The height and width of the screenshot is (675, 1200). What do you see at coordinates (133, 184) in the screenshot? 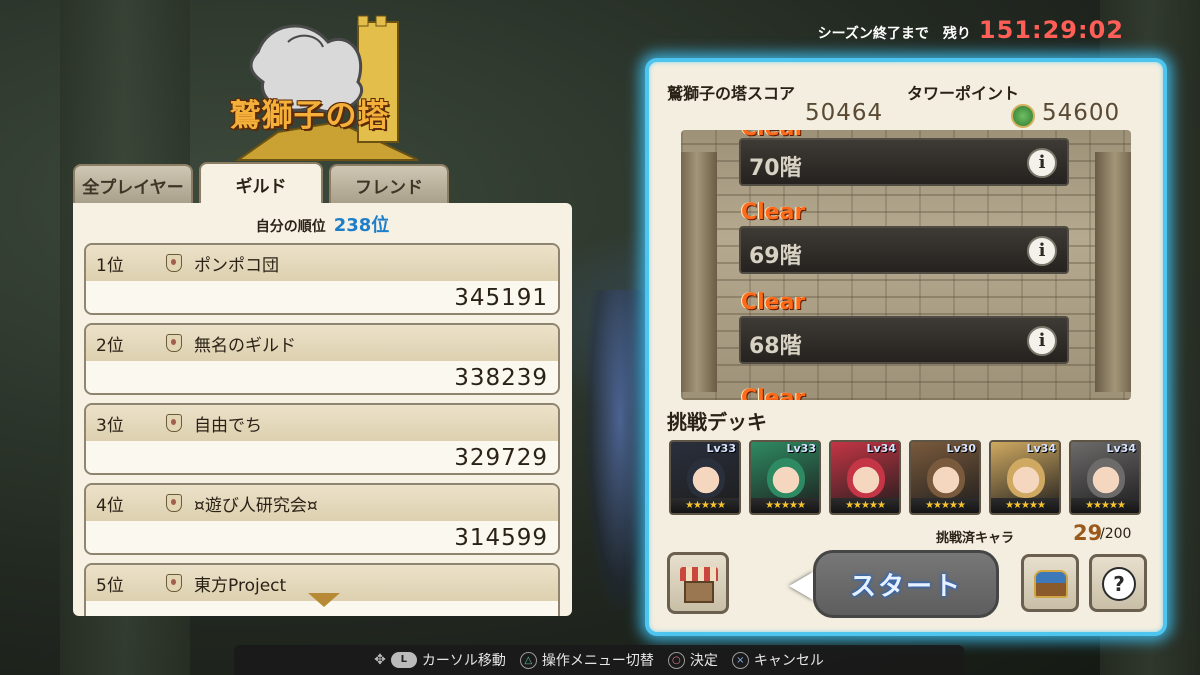
I see `tab-all-players: 全プレイヤー` at bounding box center [133, 184].